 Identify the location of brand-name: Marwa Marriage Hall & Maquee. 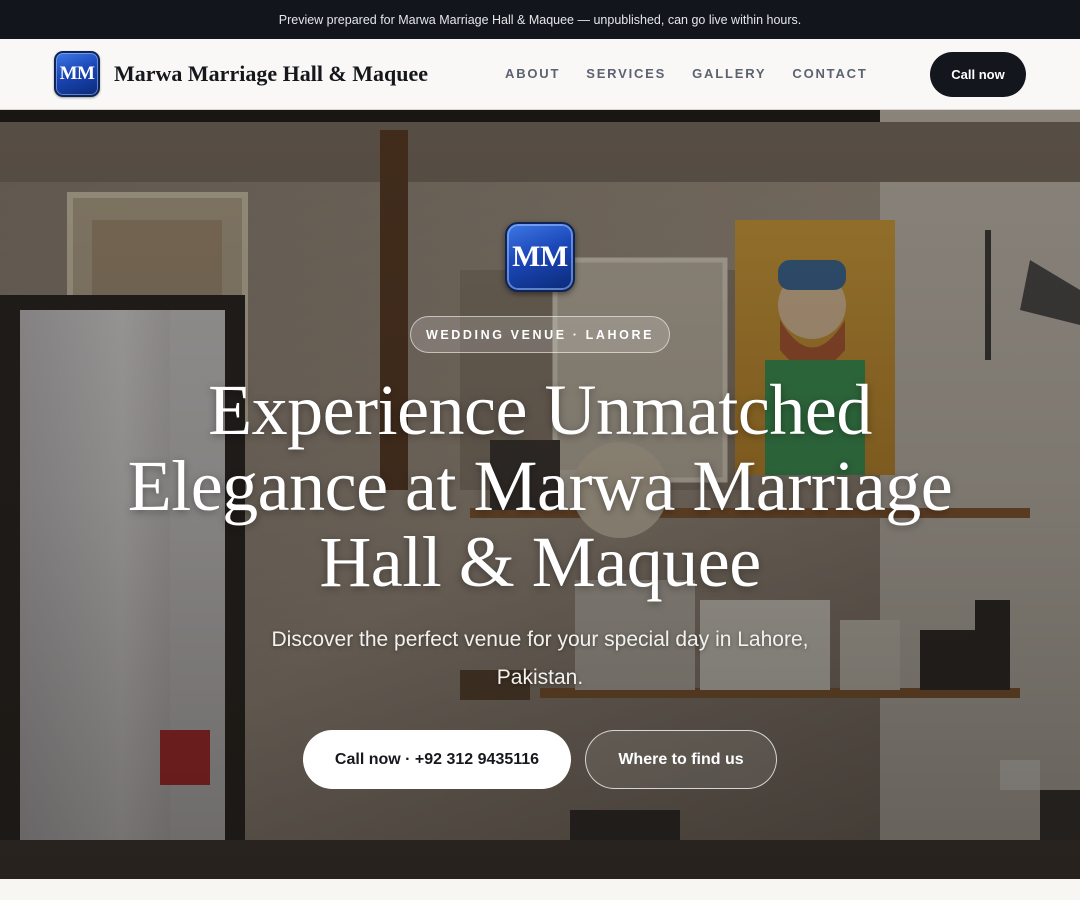
(271, 74).